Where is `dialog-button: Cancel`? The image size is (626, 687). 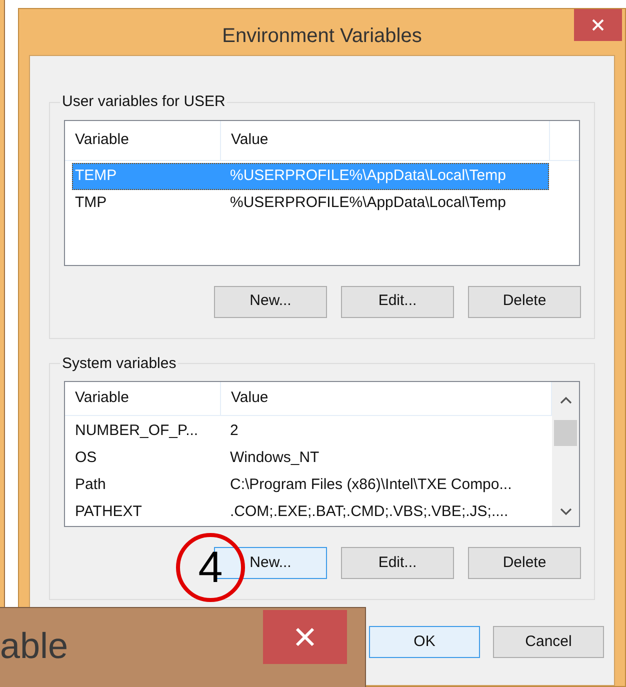
dialog-button: Cancel is located at coordinates (548, 642).